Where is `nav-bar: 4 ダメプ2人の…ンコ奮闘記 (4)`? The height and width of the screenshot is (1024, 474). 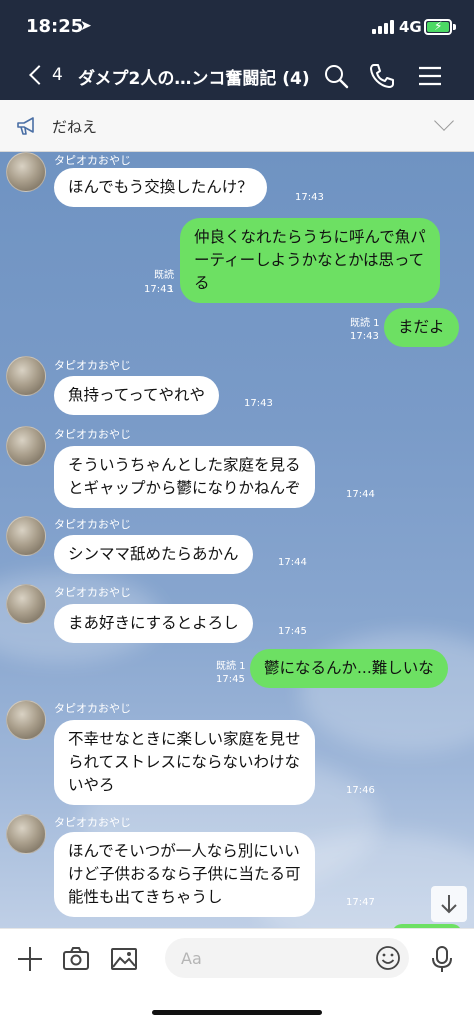 nav-bar: 4 ダメプ2人の…ンコ奮闘記 (4) is located at coordinates (237, 76).